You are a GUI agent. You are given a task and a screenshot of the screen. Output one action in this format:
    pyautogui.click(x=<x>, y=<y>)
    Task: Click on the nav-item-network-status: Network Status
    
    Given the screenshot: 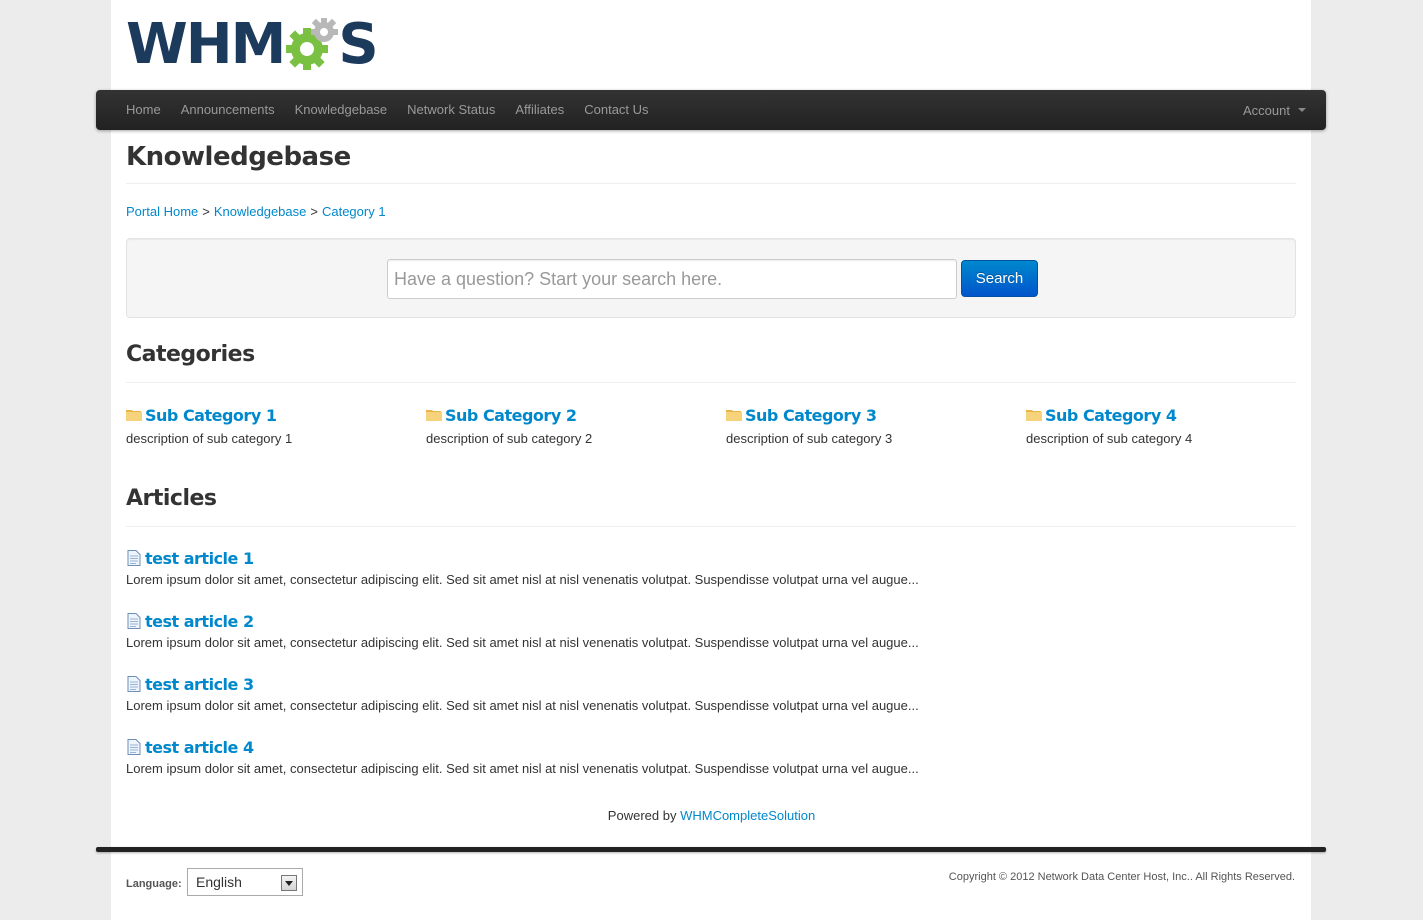 What is the action you would take?
    pyautogui.click(x=451, y=110)
    